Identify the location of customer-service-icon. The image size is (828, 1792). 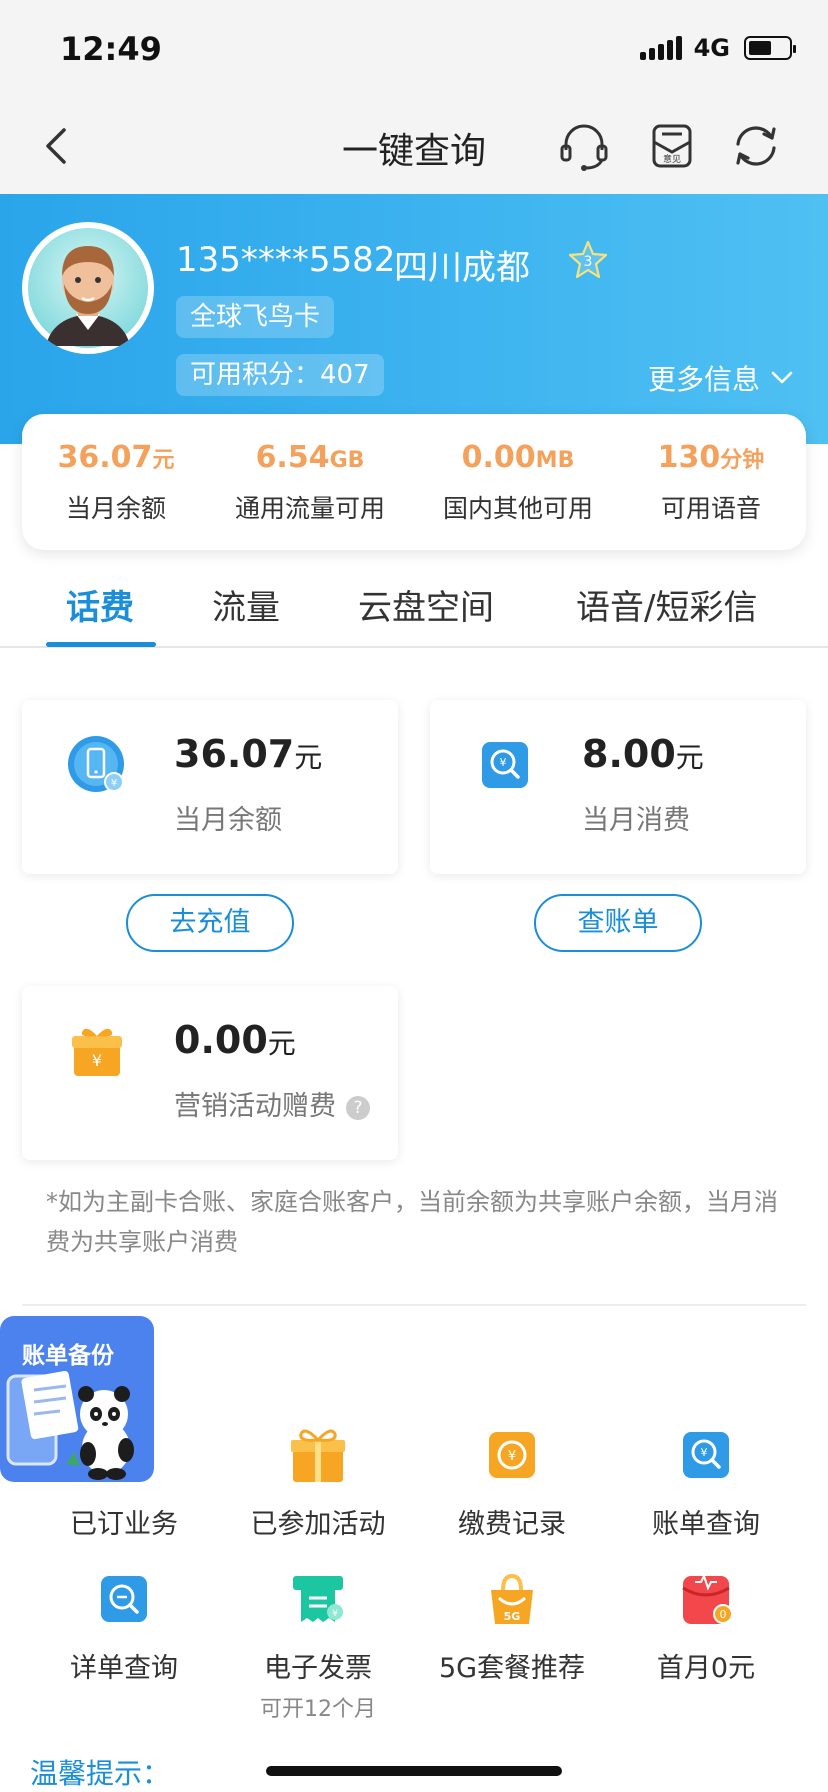
(584, 146).